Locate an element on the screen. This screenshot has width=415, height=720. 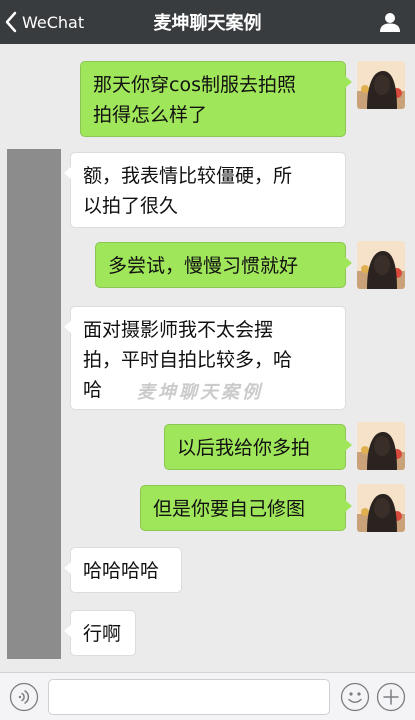
smiley-icon is located at coordinates (355, 697).